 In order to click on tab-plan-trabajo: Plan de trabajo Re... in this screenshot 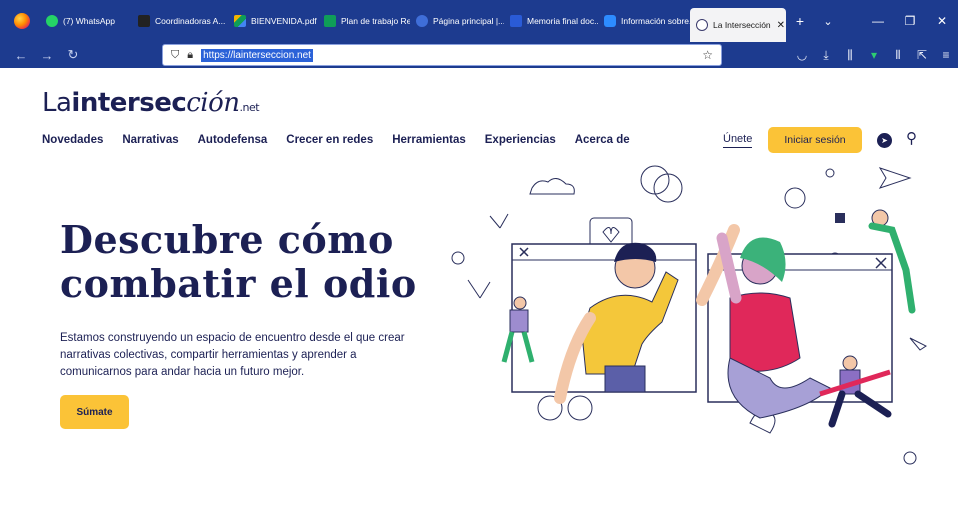, I will do `click(364, 21)`.